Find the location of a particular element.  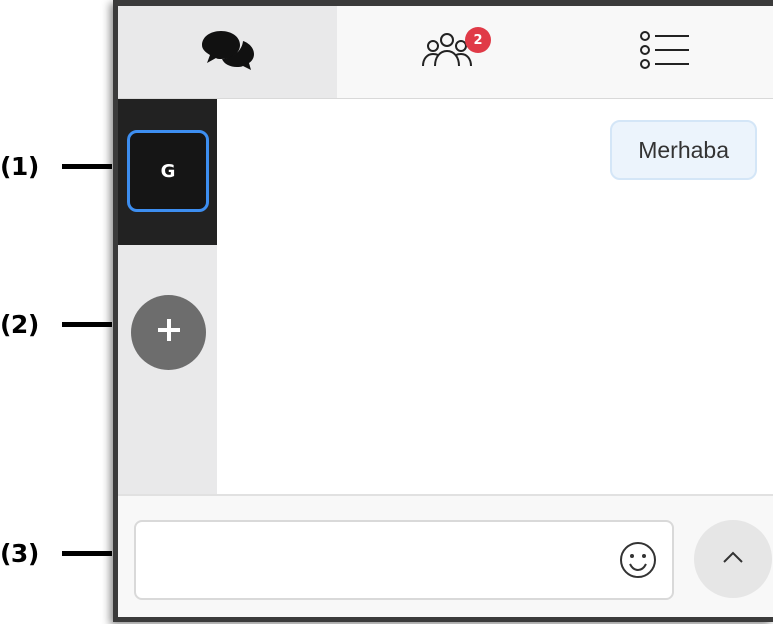

send-button is located at coordinates (733, 559).